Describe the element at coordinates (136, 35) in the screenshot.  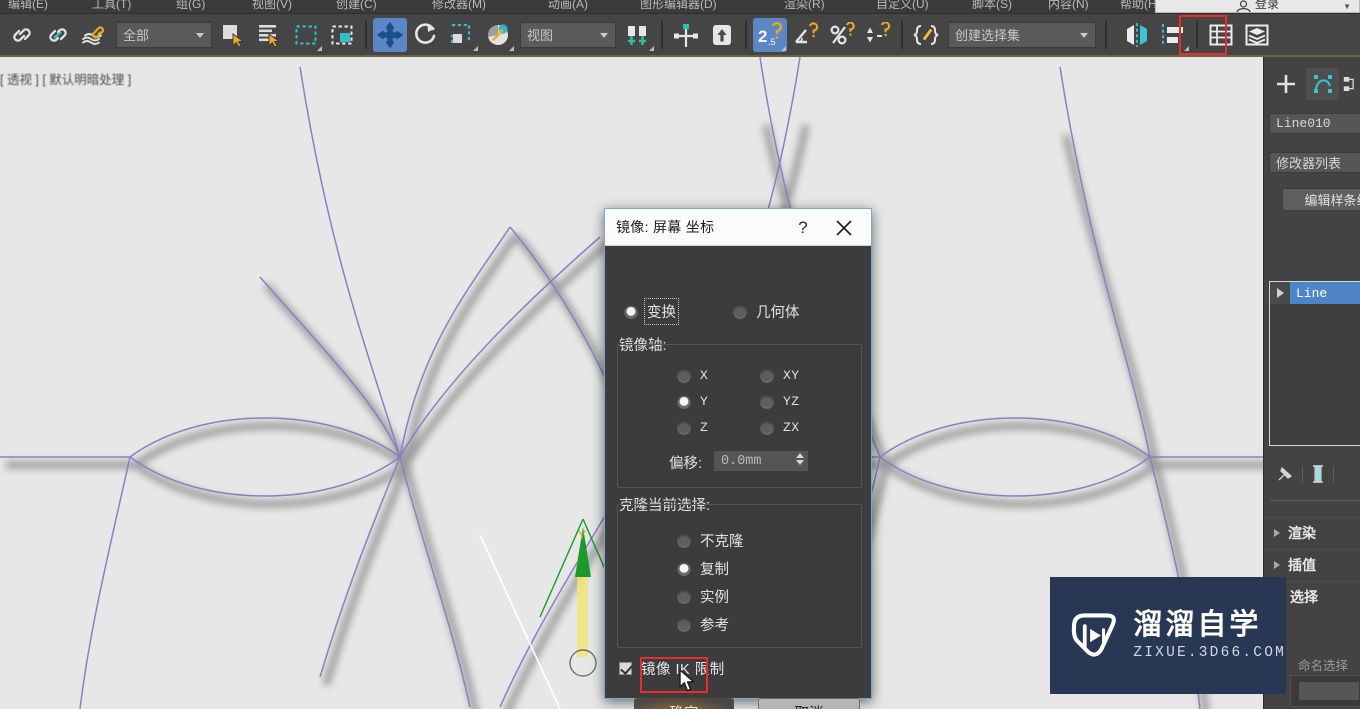
I see `selection-filter-value: 全部` at that location.